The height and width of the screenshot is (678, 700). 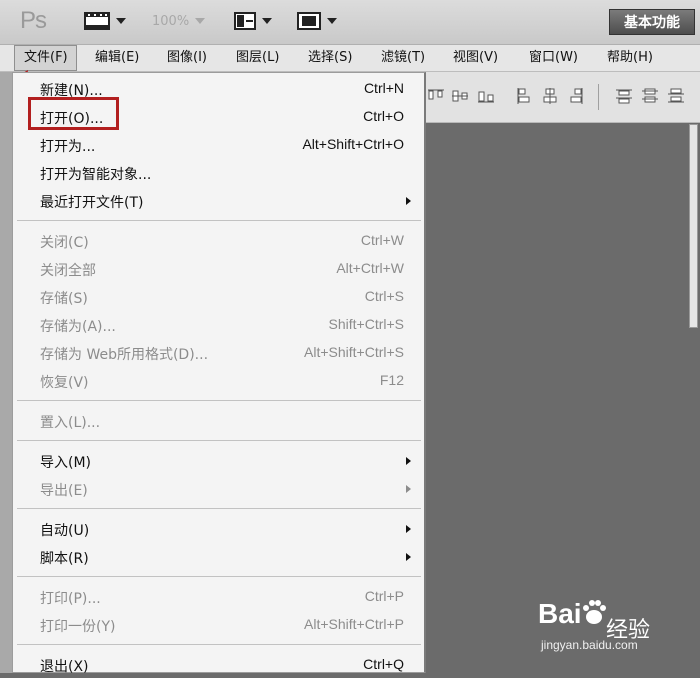 I want to click on align-bottom-icon, so click(x=486, y=96).